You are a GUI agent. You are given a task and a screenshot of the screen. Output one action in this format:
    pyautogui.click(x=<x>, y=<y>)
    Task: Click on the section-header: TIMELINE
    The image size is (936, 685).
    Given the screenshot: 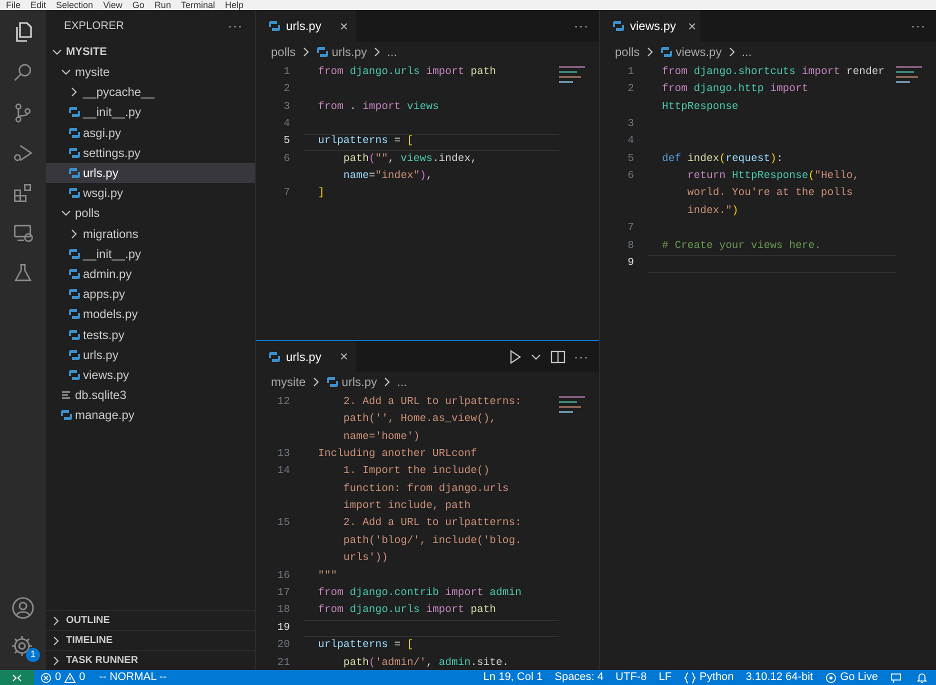 What is the action you would take?
    pyautogui.click(x=150, y=640)
    